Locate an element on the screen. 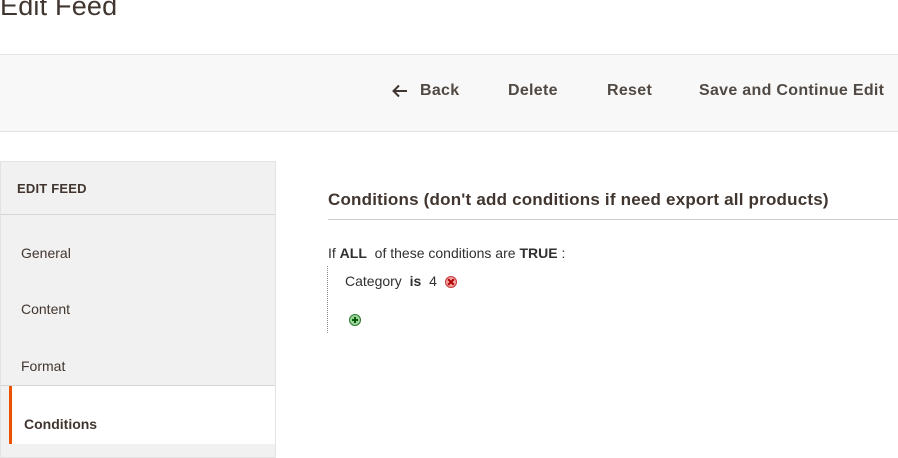  back-button-label: Back is located at coordinates (440, 90).